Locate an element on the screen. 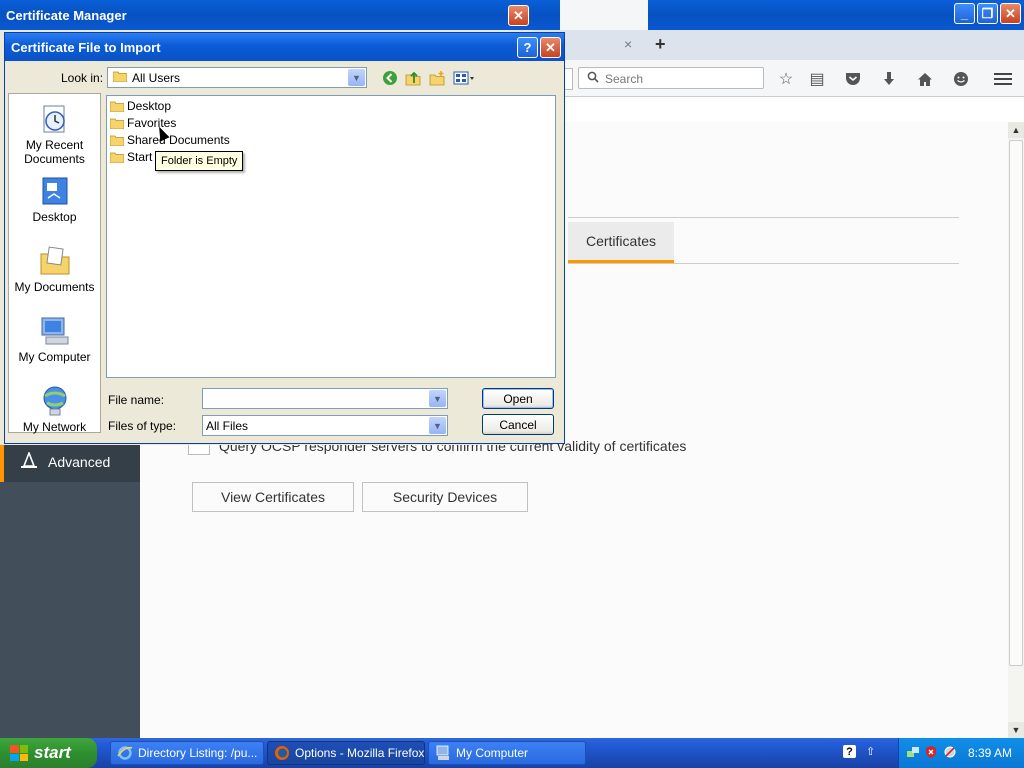 The width and height of the screenshot is (1024, 768). clock: 8:39 AM is located at coordinates (990, 753).